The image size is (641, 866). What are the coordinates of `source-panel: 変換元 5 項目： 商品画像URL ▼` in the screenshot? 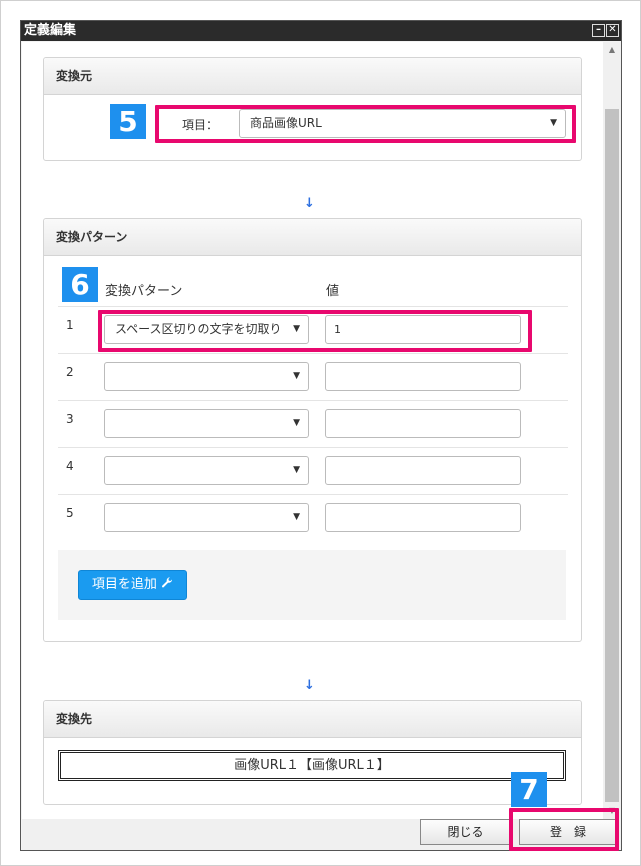 It's located at (312, 109).